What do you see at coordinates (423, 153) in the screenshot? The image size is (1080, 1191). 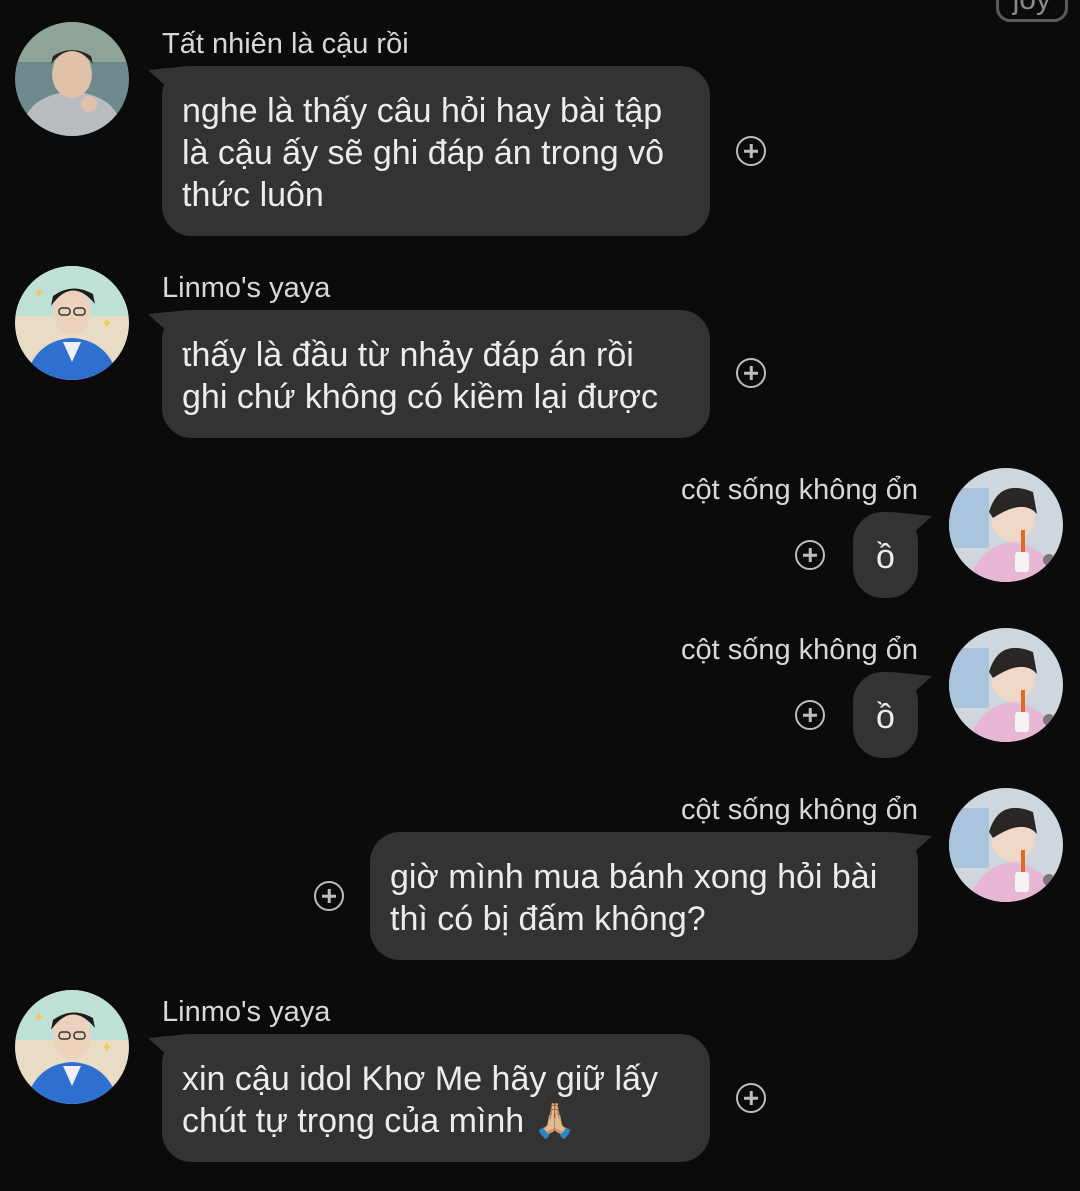 I see `message-text: là cậu ấy sẽ ghi đáp án trong vô` at bounding box center [423, 153].